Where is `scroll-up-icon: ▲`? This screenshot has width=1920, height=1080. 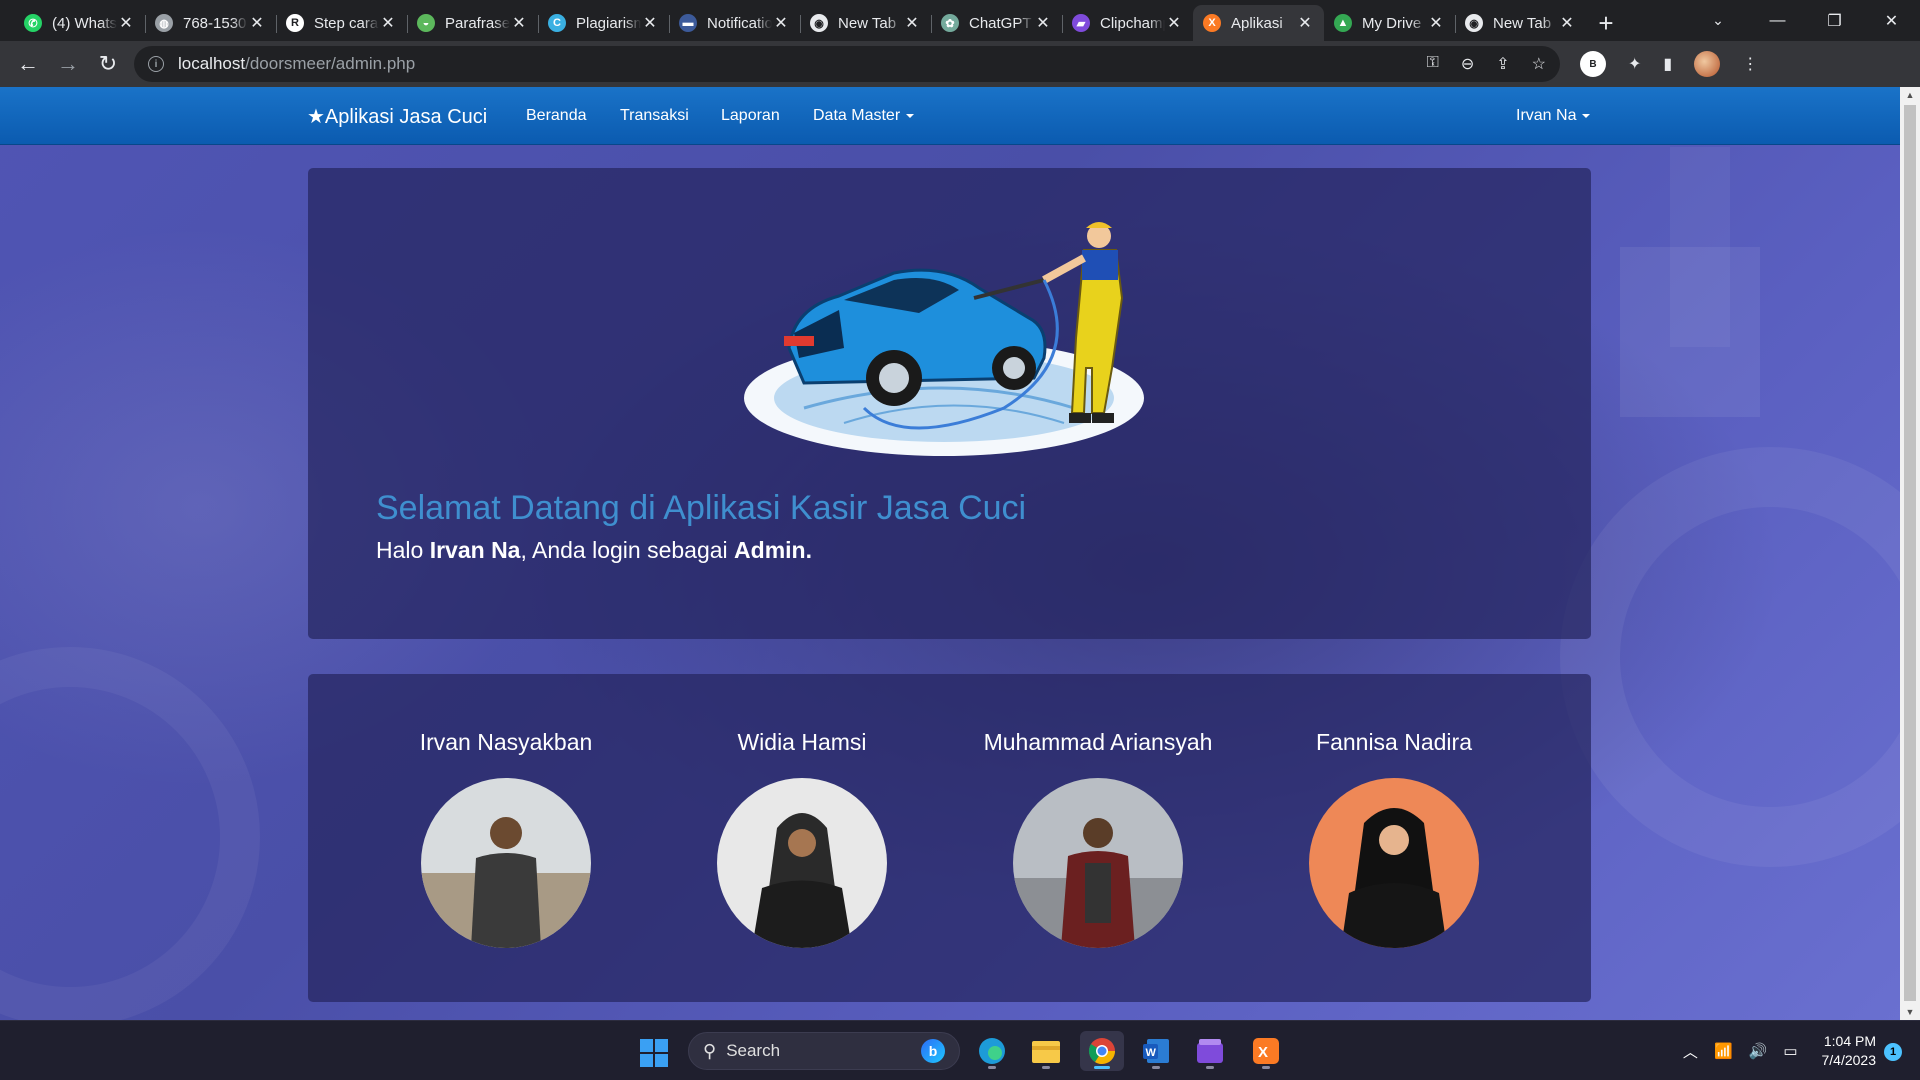 scroll-up-icon: ▲ is located at coordinates (1910, 95).